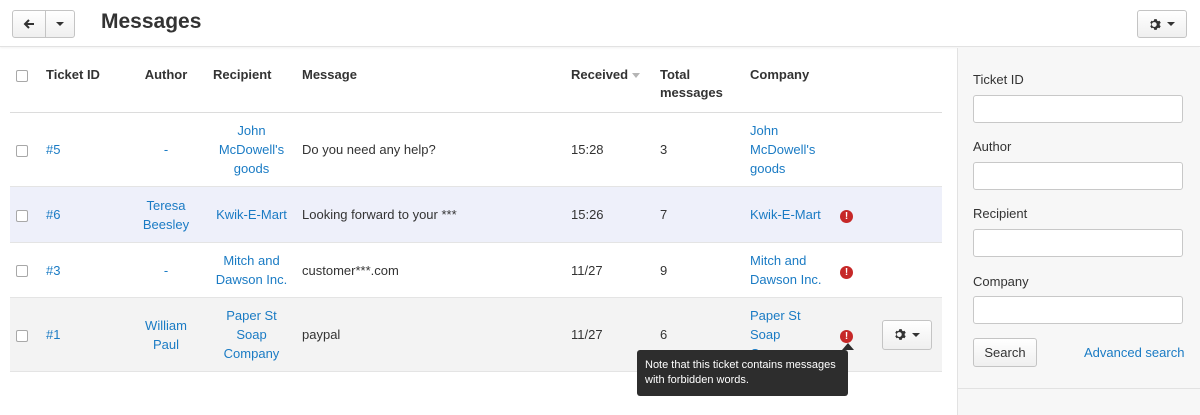  What do you see at coordinates (430, 214) in the screenshot?
I see `message-text: Looking forward to your ***` at bounding box center [430, 214].